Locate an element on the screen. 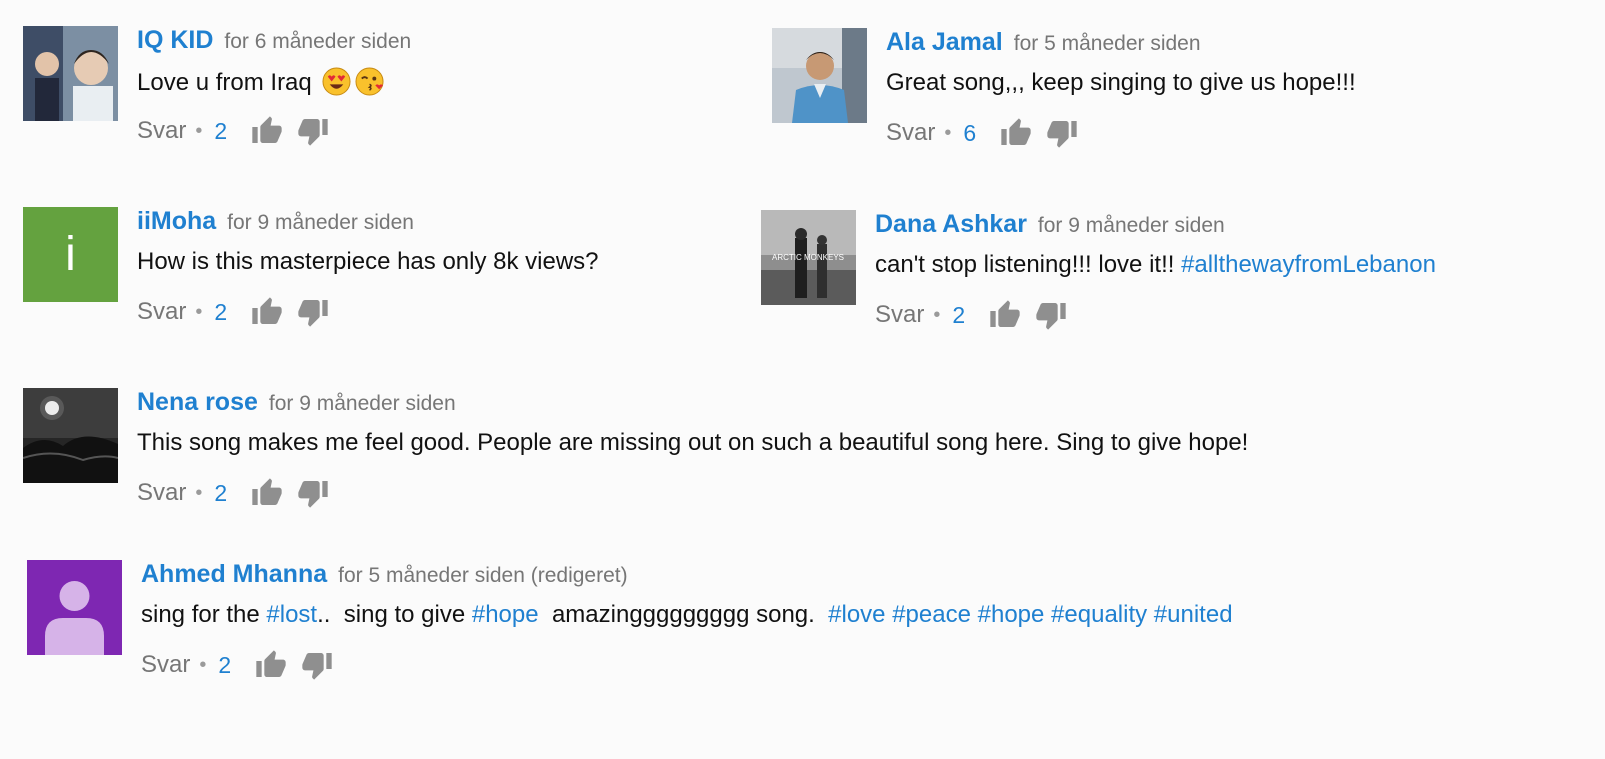 The image size is (1605, 759). author-name: iiMoha is located at coordinates (176, 221).